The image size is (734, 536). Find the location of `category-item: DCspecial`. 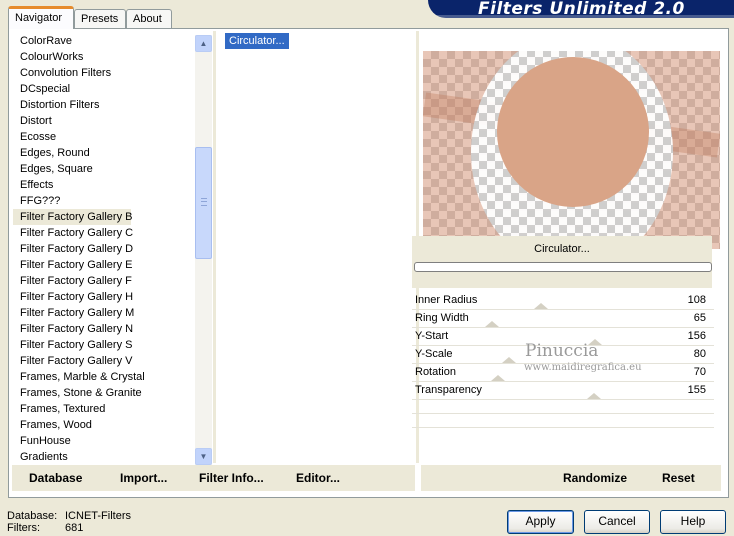

category-item: DCspecial is located at coordinates (106, 89).